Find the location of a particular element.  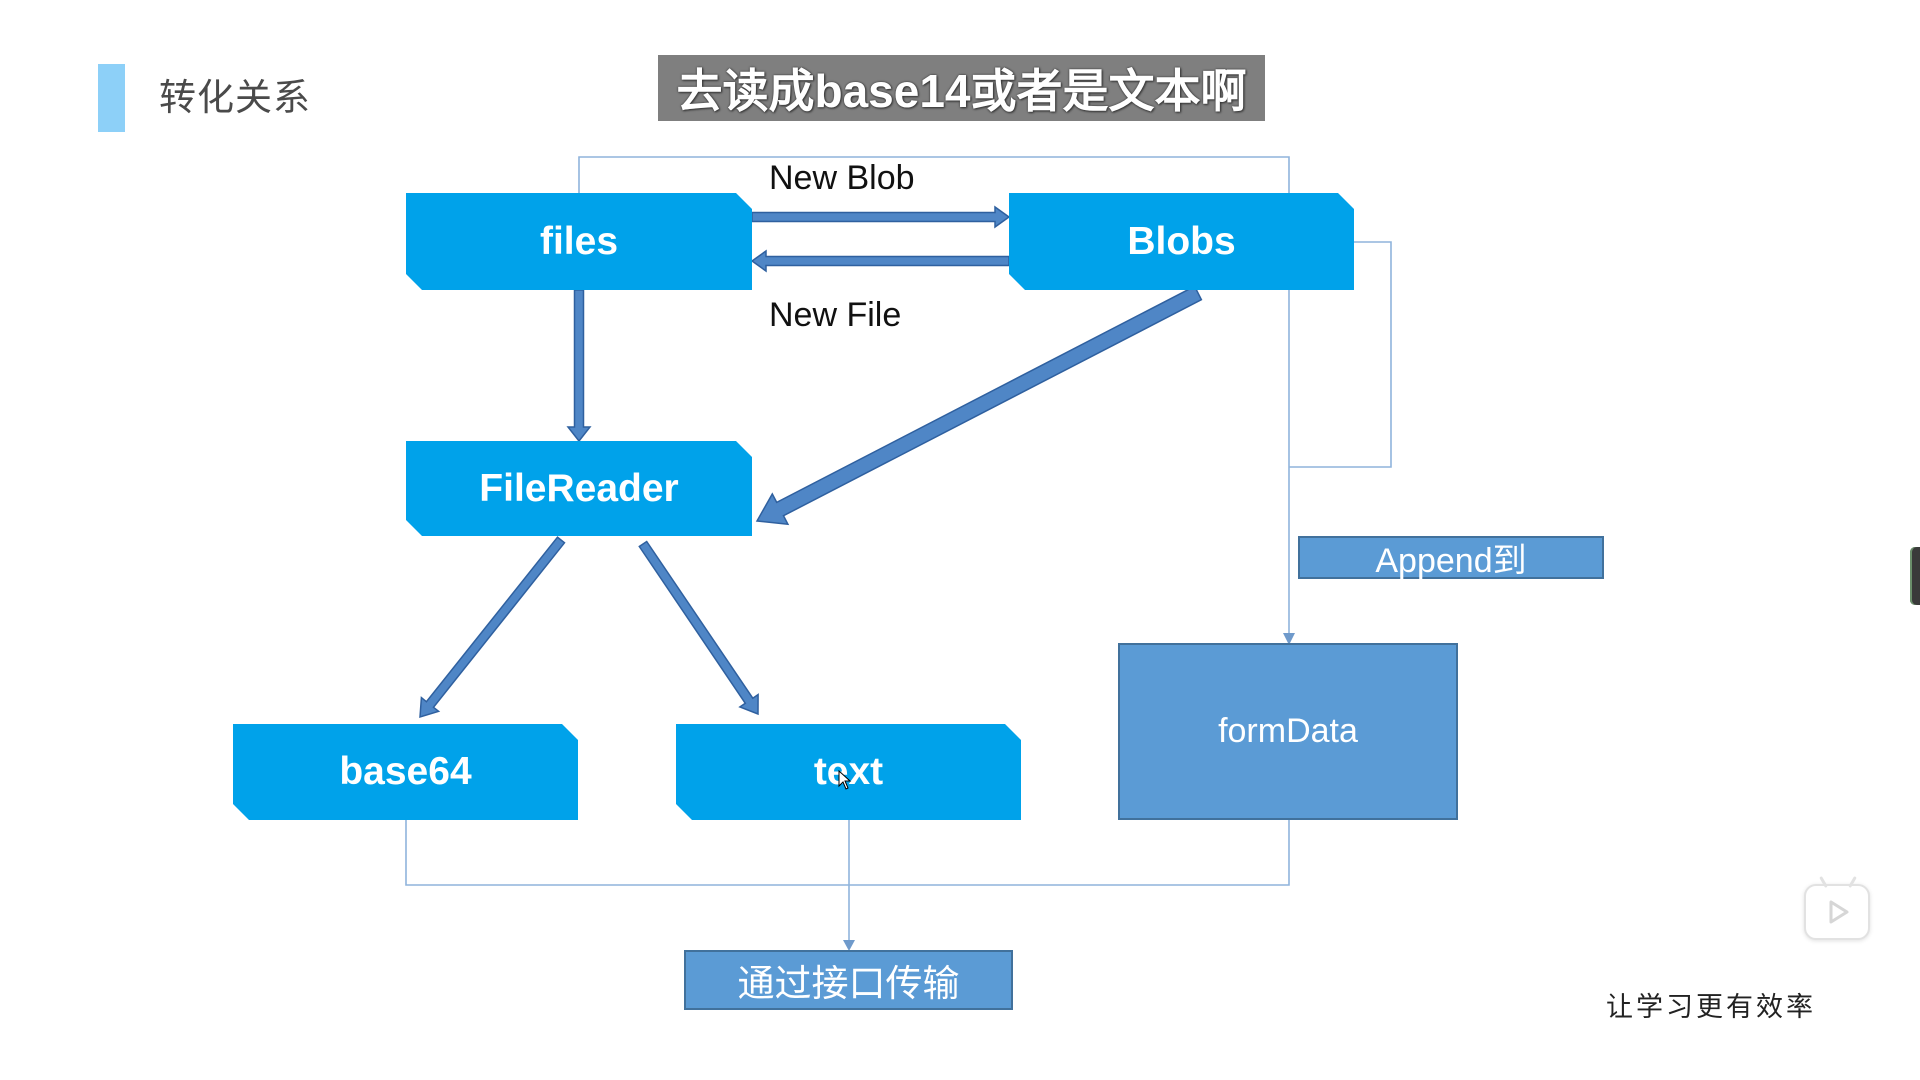

arrow-files-to-blobs is located at coordinates (881, 217).